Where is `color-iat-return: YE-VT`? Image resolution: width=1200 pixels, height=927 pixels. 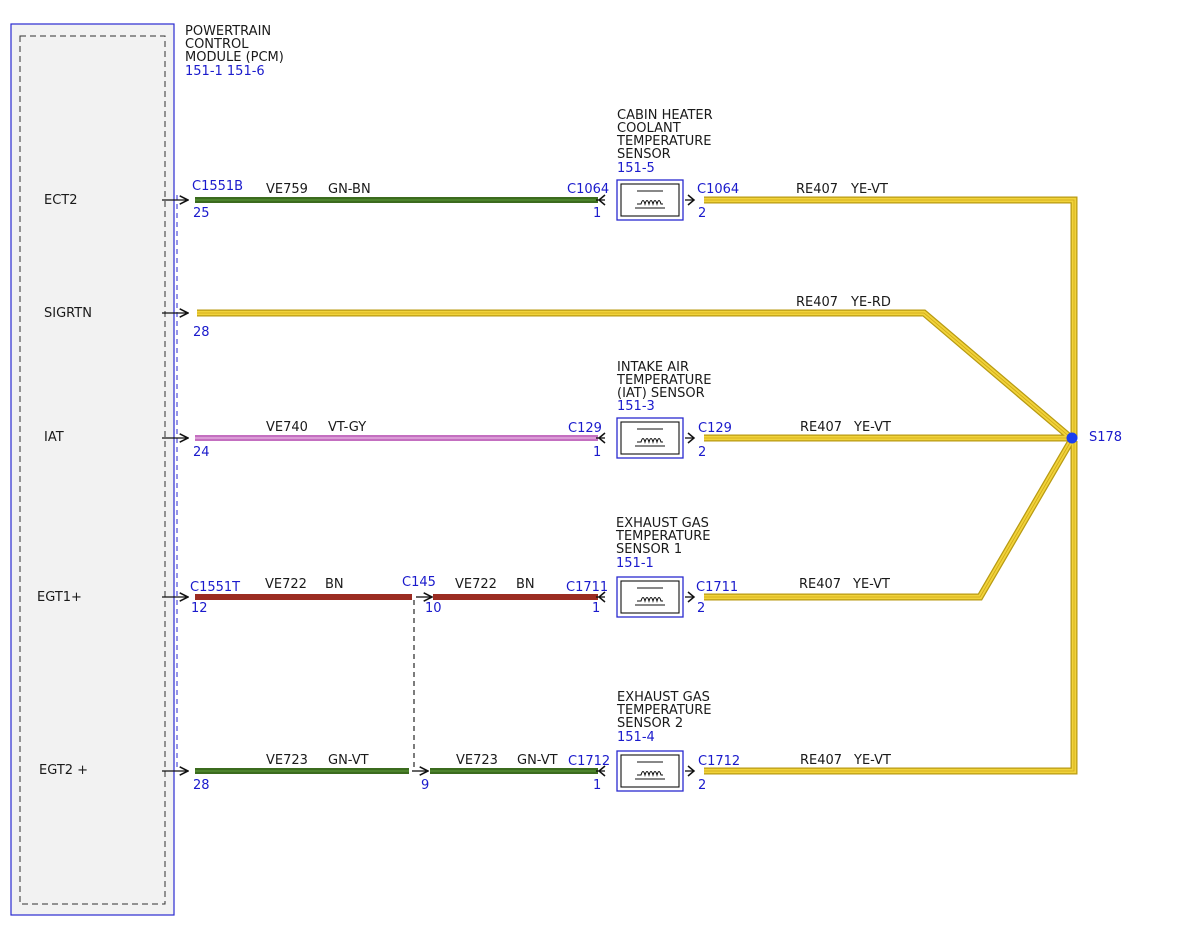
color-iat-return: YE-VT is located at coordinates (872, 427).